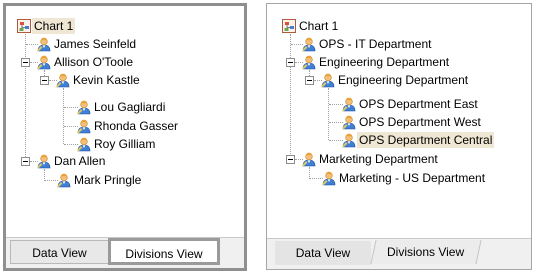 The height and width of the screenshot is (273, 536). What do you see at coordinates (418, 104) in the screenshot?
I see `tree-node-label: OPS Department East` at bounding box center [418, 104].